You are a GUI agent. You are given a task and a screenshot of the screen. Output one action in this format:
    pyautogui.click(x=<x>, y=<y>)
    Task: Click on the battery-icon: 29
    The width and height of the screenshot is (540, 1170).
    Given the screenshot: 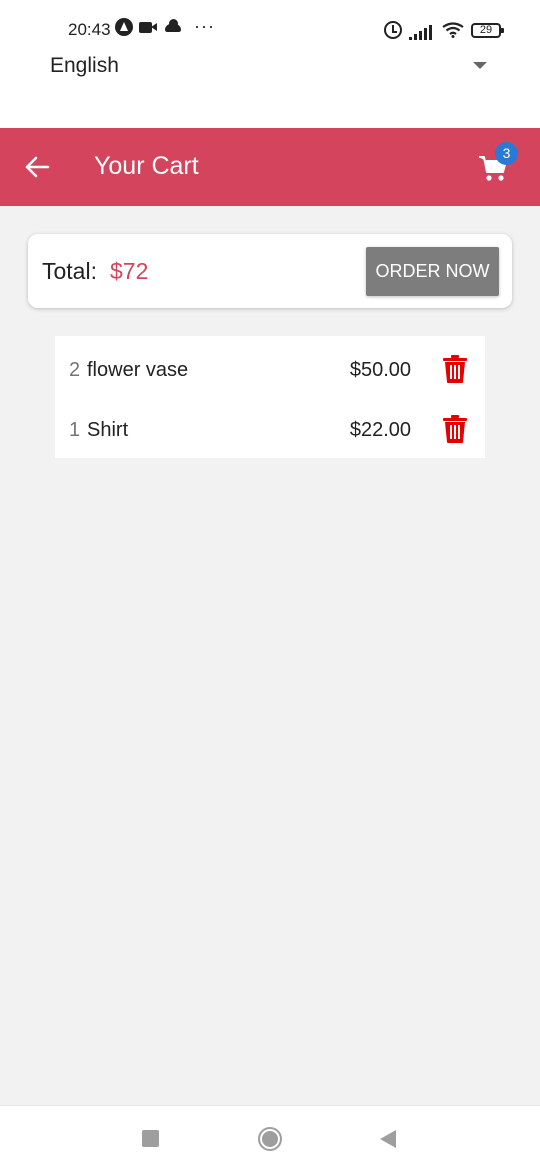 What is the action you would take?
    pyautogui.click(x=487, y=30)
    